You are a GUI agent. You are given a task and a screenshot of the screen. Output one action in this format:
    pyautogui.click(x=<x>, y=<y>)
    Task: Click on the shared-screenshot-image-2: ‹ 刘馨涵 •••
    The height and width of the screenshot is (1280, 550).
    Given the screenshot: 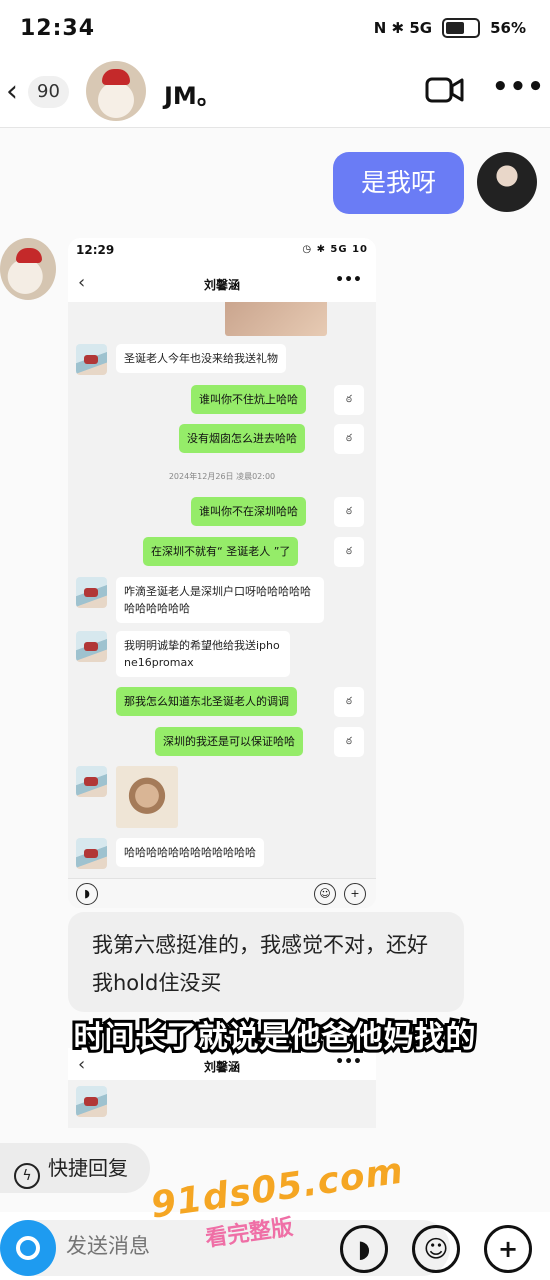 What is the action you would take?
    pyautogui.click(x=222, y=1088)
    